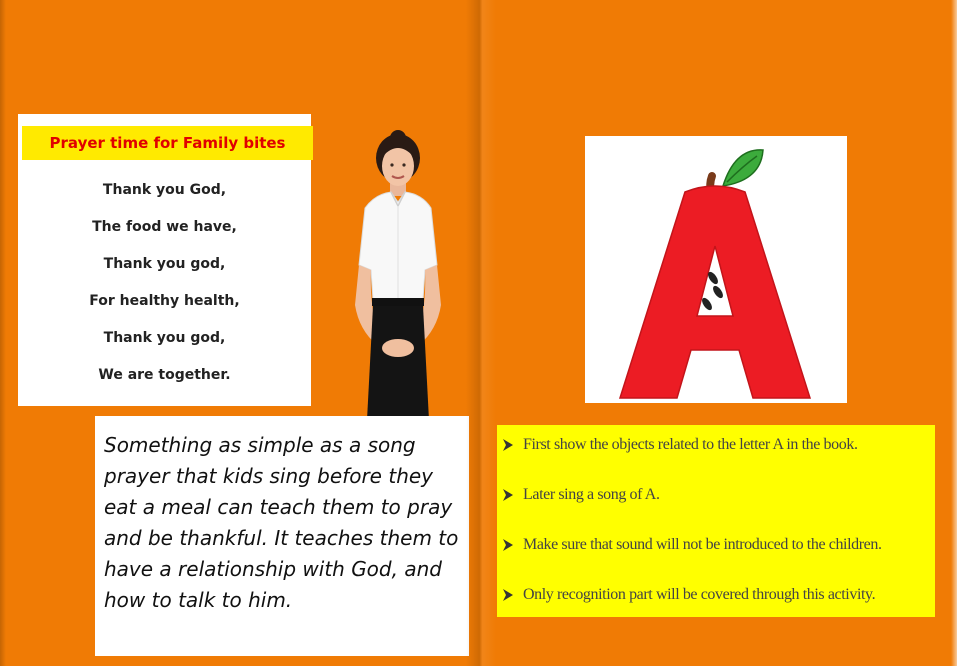 This screenshot has height=666, width=957. Describe the element at coordinates (591, 494) in the screenshot. I see `instruction-text: Later sing a song of A.` at that location.